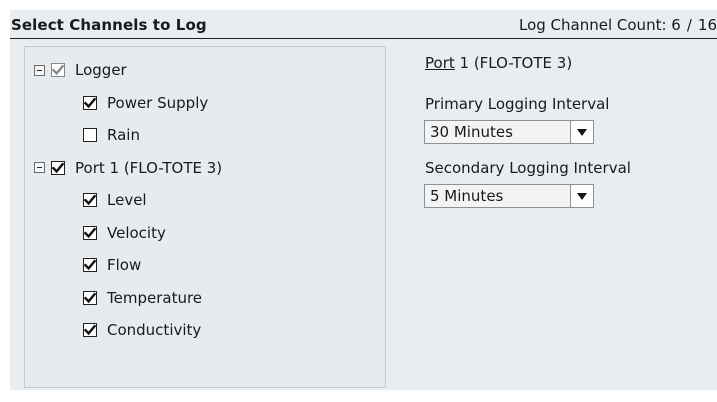  Describe the element at coordinates (593, 25) in the screenshot. I see `count-label: Log Channel Count:` at that location.